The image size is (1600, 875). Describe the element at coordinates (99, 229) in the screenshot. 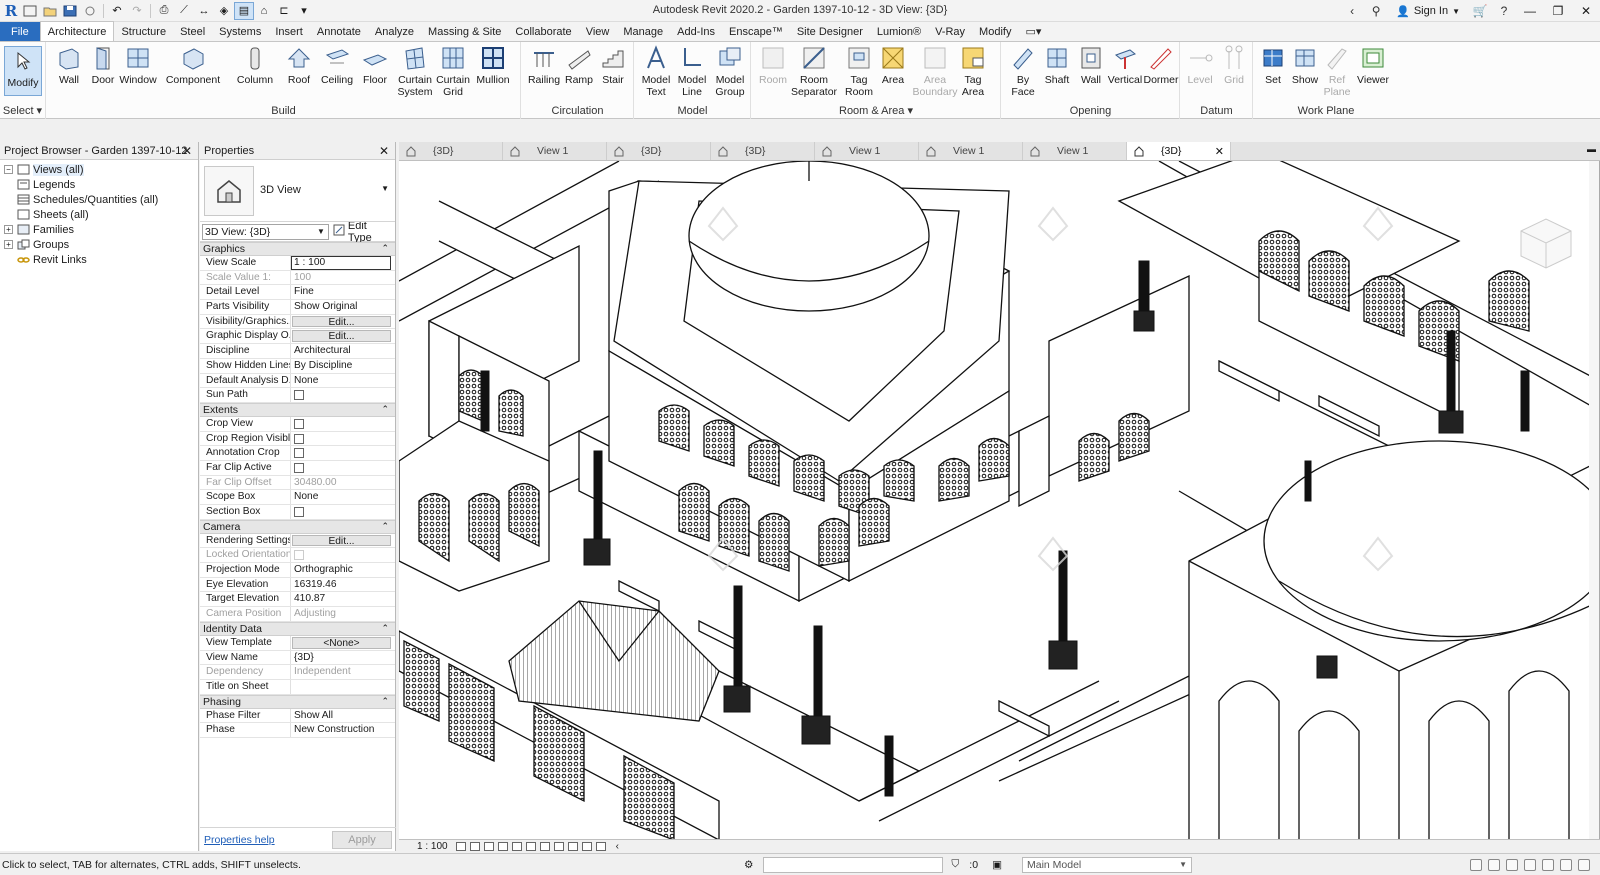

I see `tree-item-families: + Families` at that location.